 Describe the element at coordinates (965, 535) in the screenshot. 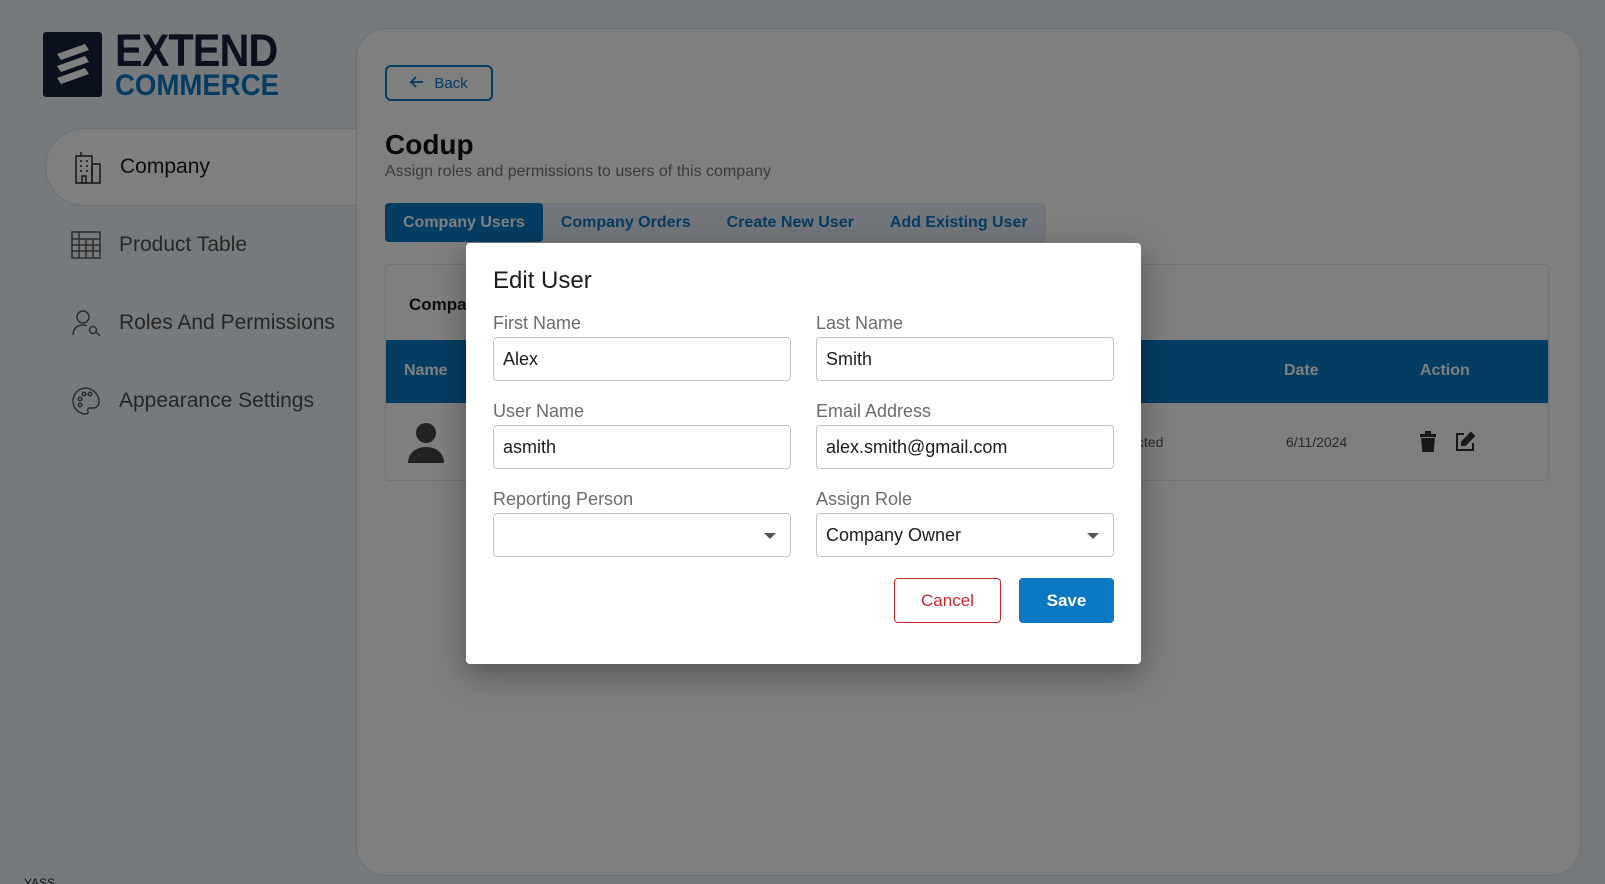

I see `assign-role-select: Company Owner` at that location.